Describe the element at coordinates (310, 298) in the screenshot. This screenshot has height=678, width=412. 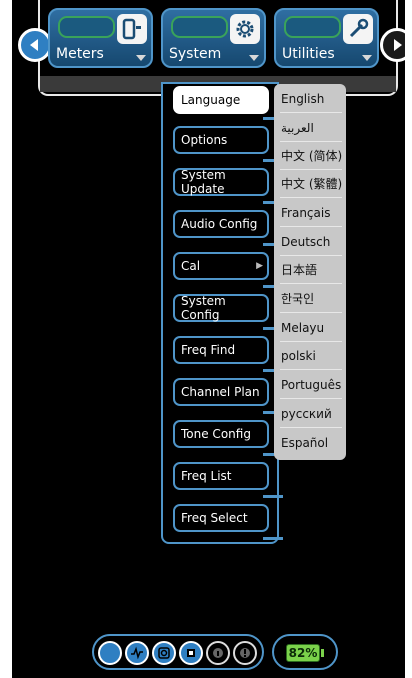
I see `language-option-korean: 한국인` at that location.